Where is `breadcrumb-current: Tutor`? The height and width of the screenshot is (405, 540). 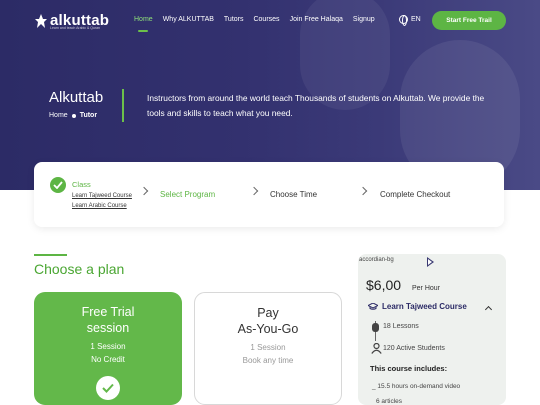
breadcrumb-current: Tutor is located at coordinates (88, 115).